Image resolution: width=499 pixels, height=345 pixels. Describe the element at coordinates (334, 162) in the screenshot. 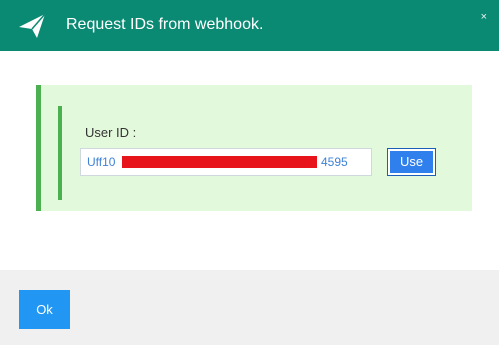

I see `user-id-suffix: 4595` at that location.